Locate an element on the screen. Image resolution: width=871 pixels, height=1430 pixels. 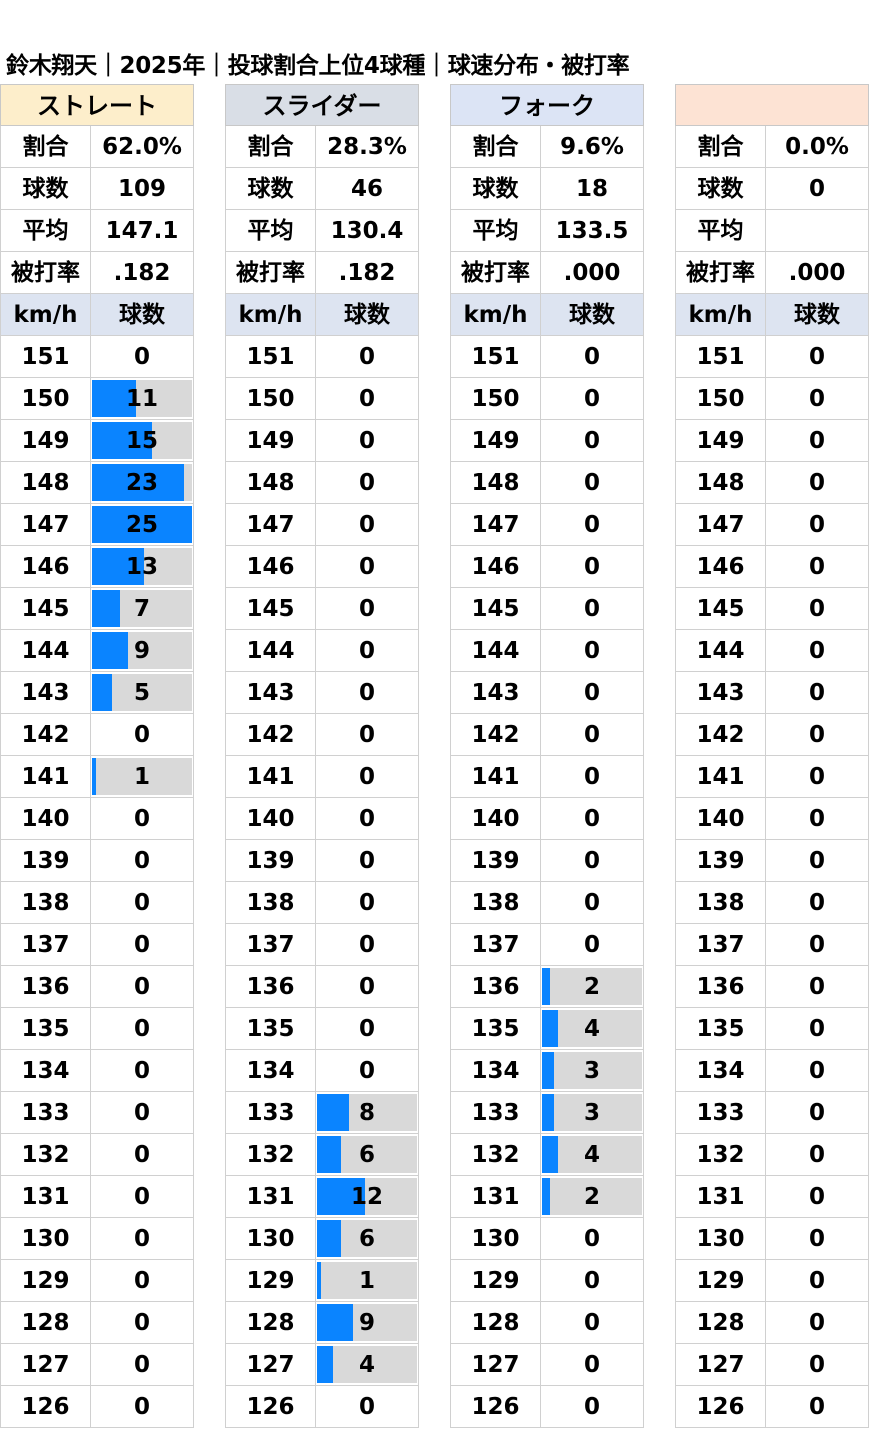
speed-row: 132 0 is located at coordinates (772, 1155).